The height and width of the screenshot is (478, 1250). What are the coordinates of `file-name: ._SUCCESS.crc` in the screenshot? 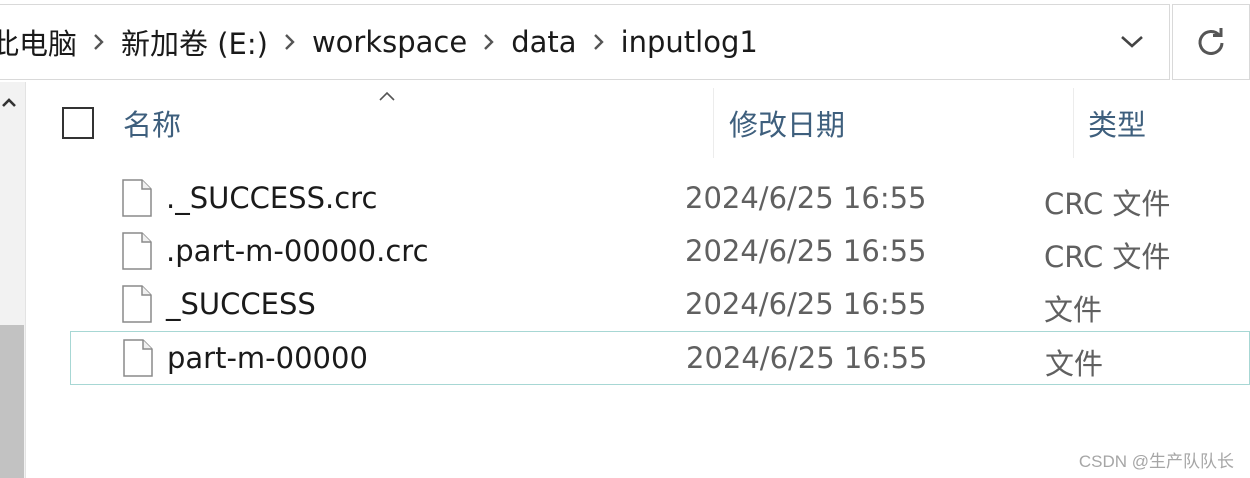 It's located at (272, 198).